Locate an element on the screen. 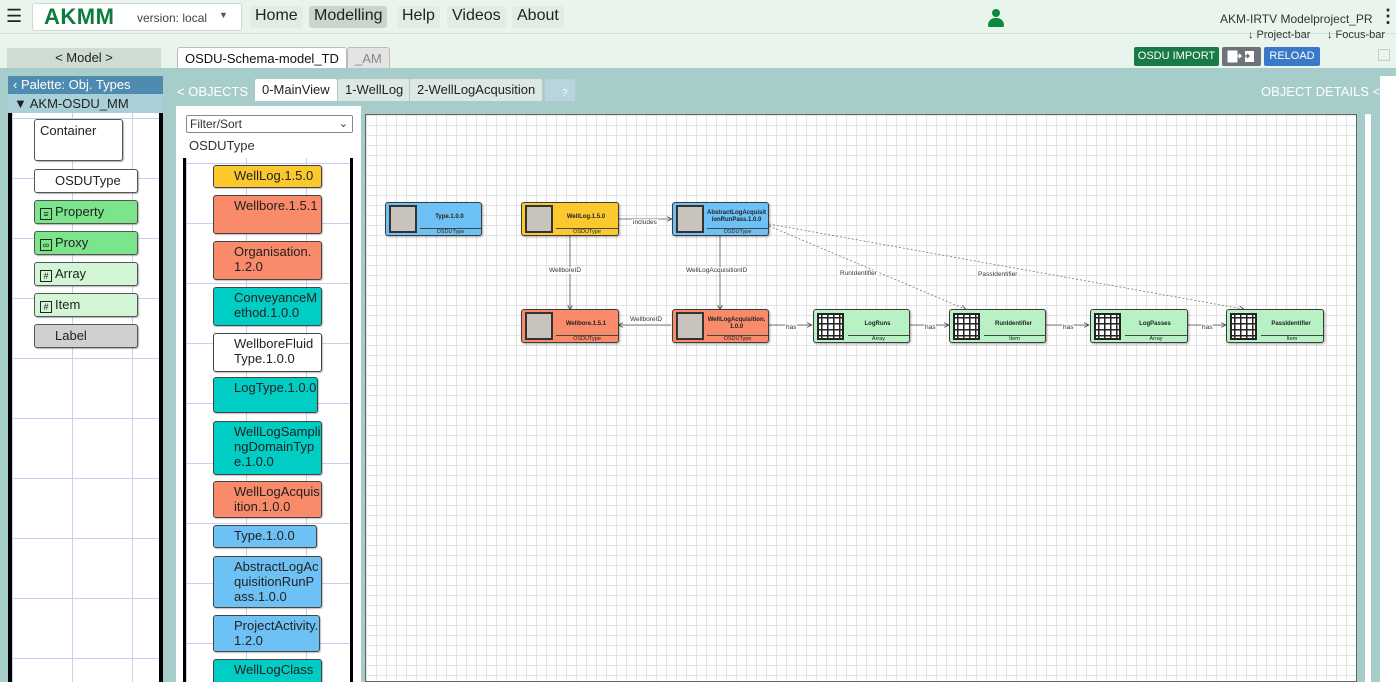 Image resolution: width=1396 pixels, height=682 pixels. caret-down-icon: ▼ is located at coordinates (223, 15).